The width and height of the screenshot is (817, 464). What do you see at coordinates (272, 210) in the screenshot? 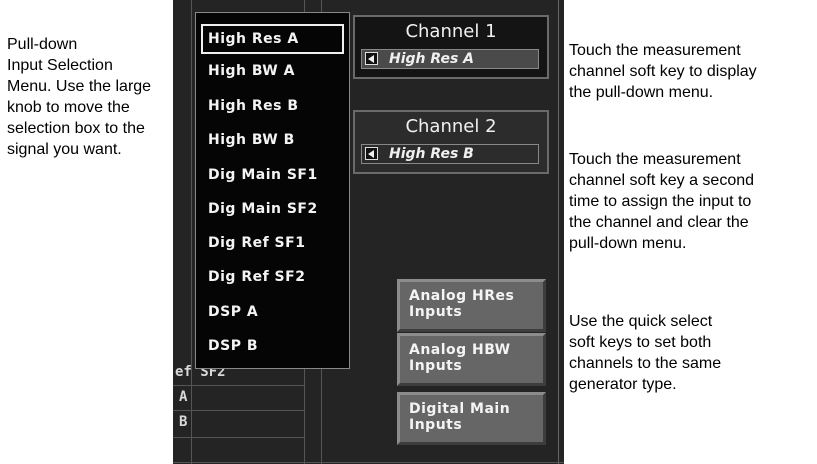
I see `menu-item-dig-main-sf2: Dig Main SF2` at bounding box center [272, 210].